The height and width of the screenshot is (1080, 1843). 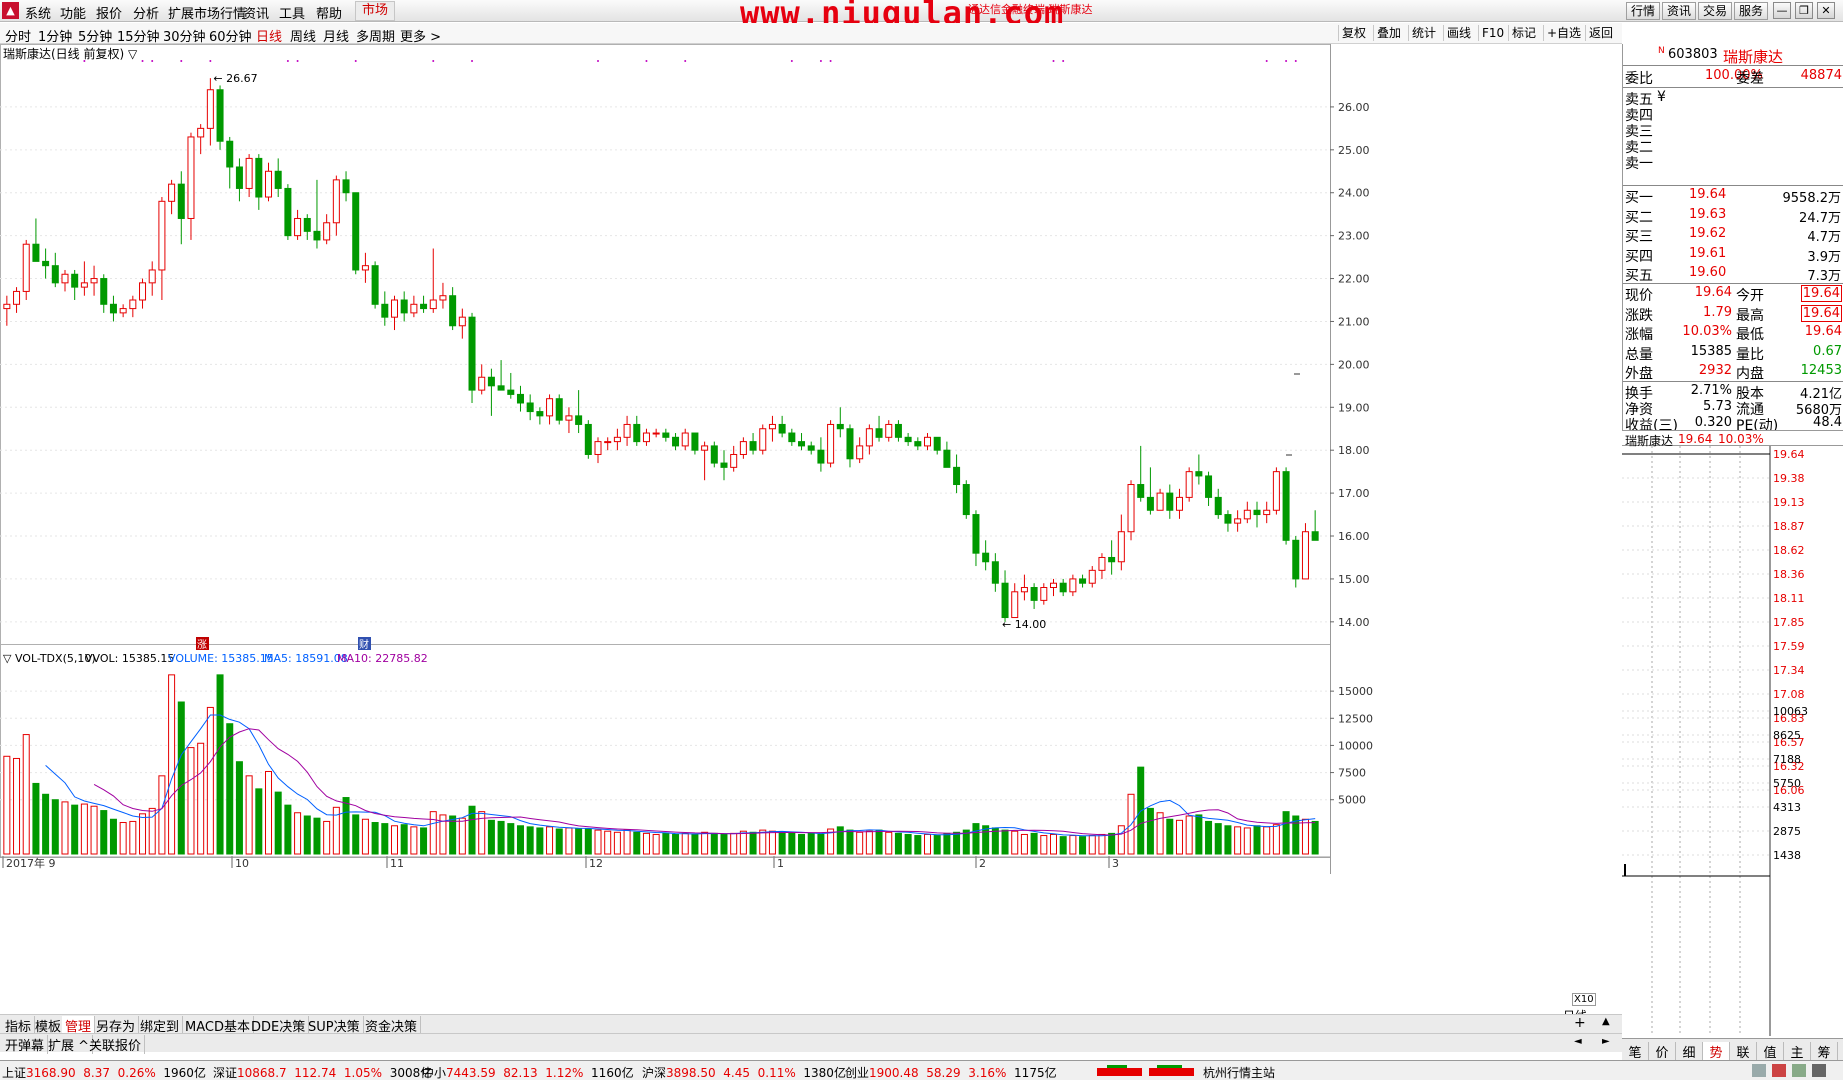 I want to click on tab-danmaku: 开弹幕, so click(x=25, y=1044).